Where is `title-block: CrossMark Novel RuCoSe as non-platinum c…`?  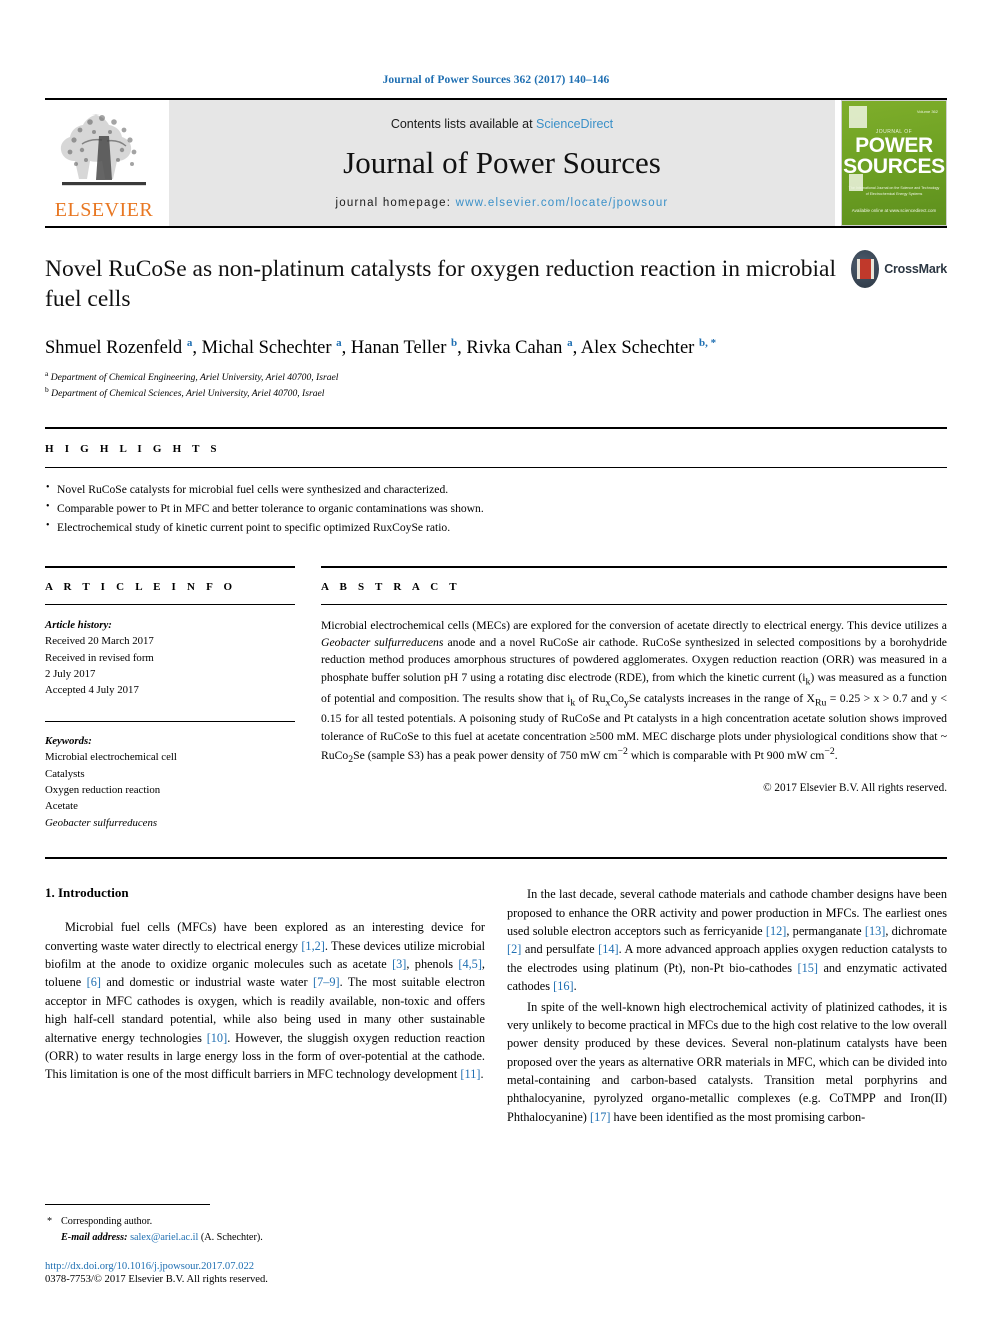 title-block: CrossMark Novel RuCoSe as non-platinum c… is located at coordinates (496, 314).